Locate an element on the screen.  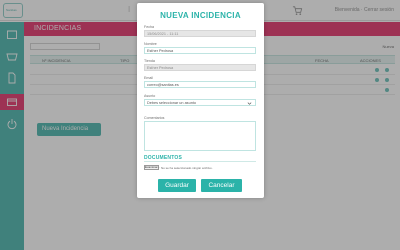
tienda-label: Tienda is located at coordinates (149, 61).